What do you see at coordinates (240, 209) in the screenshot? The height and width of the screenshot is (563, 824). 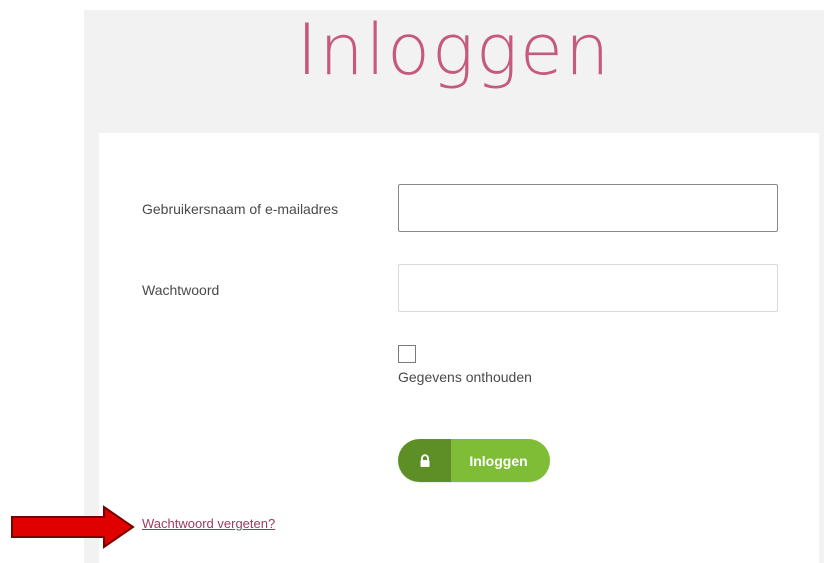 I see `username-label: Gebruikersnaam of e-mailadres` at bounding box center [240, 209].